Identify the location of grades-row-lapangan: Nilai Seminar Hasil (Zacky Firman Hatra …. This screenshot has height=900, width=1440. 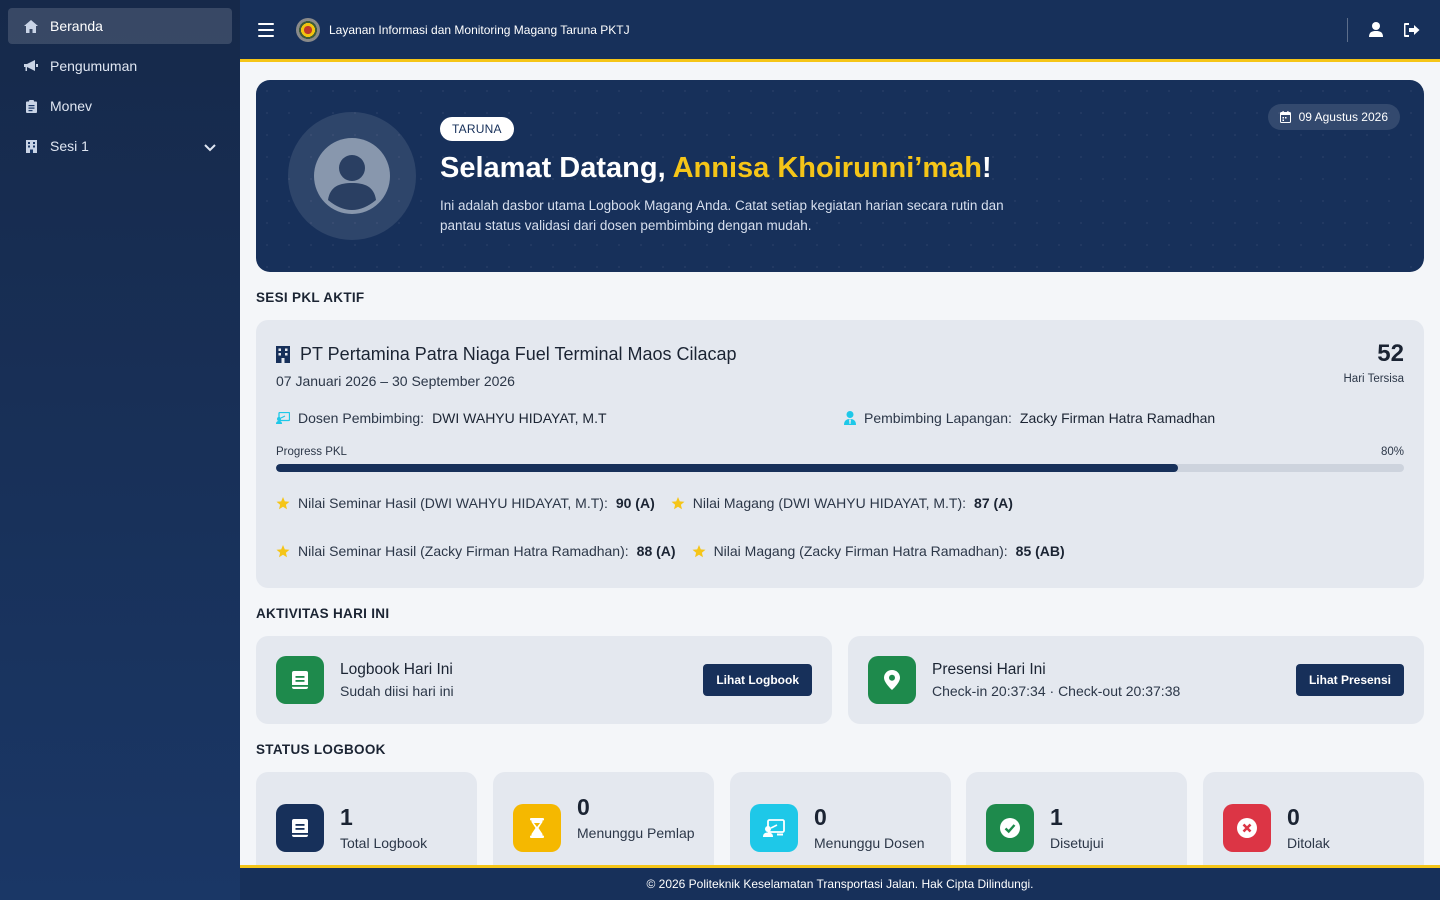
(678, 551).